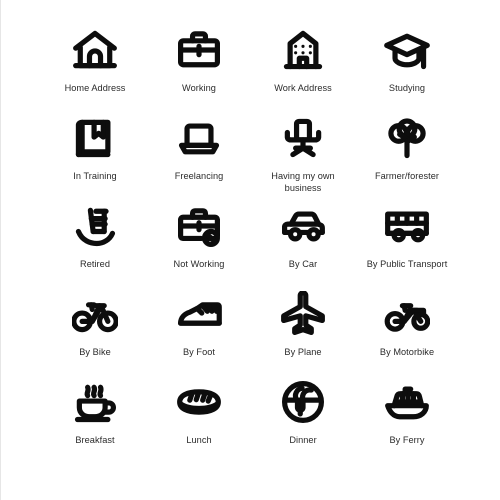 The image size is (500, 500). Describe the element at coordinates (199, 138) in the screenshot. I see `laptop-icon` at that location.